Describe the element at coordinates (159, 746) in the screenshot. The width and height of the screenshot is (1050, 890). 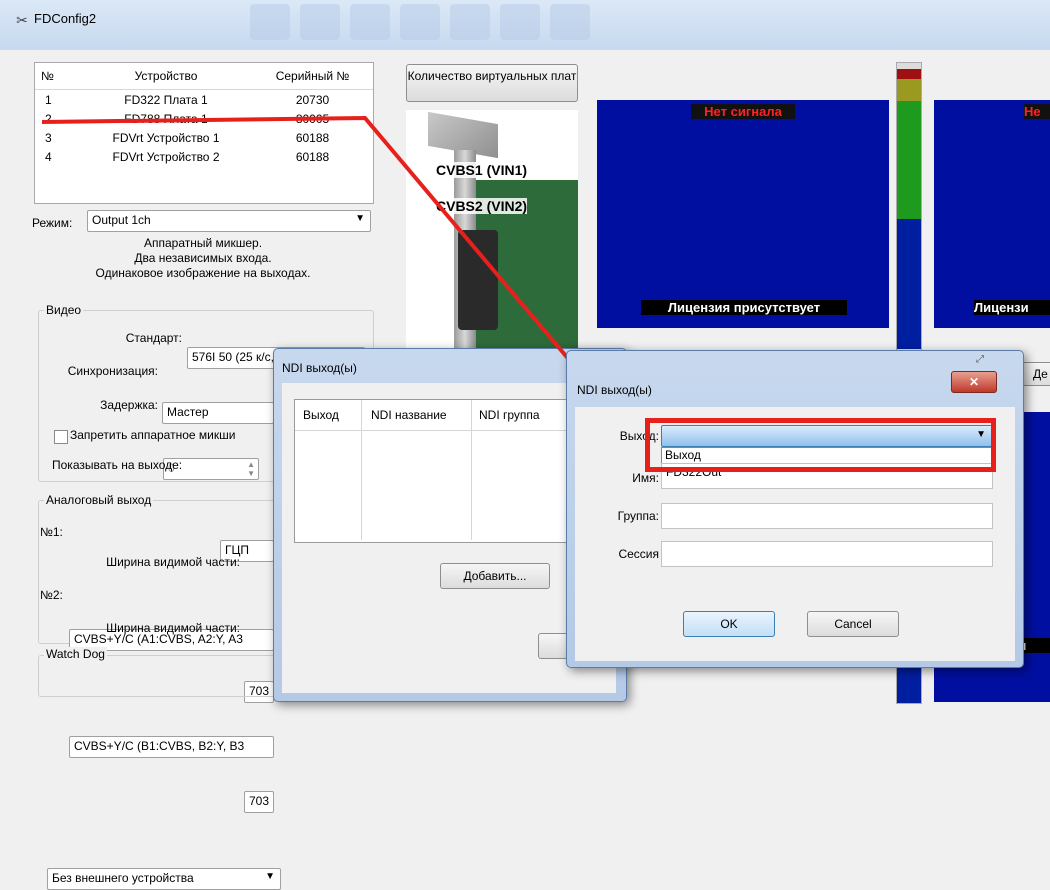
I see `out2-value: CVBS+Y/C (B1:CVBS, B2:Y, B3` at that location.